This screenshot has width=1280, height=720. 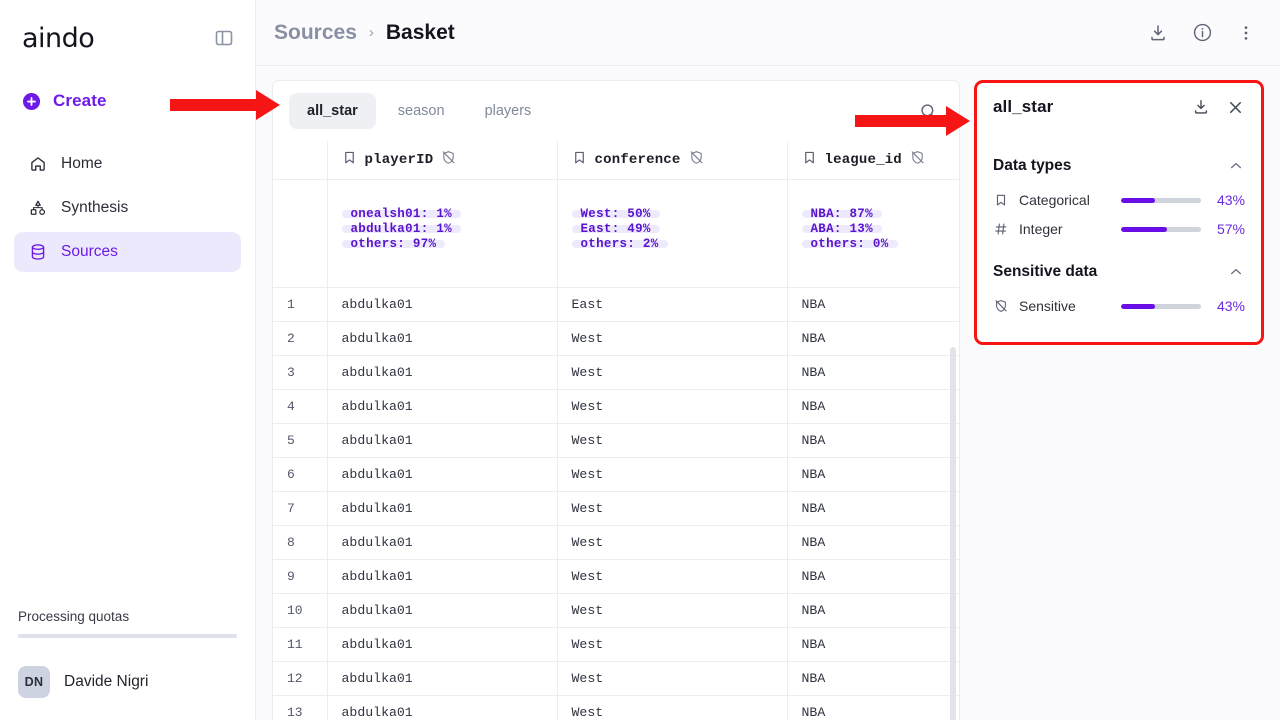 What do you see at coordinates (442, 160) in the screenshot?
I see `column-header-playerid: playerID` at bounding box center [442, 160].